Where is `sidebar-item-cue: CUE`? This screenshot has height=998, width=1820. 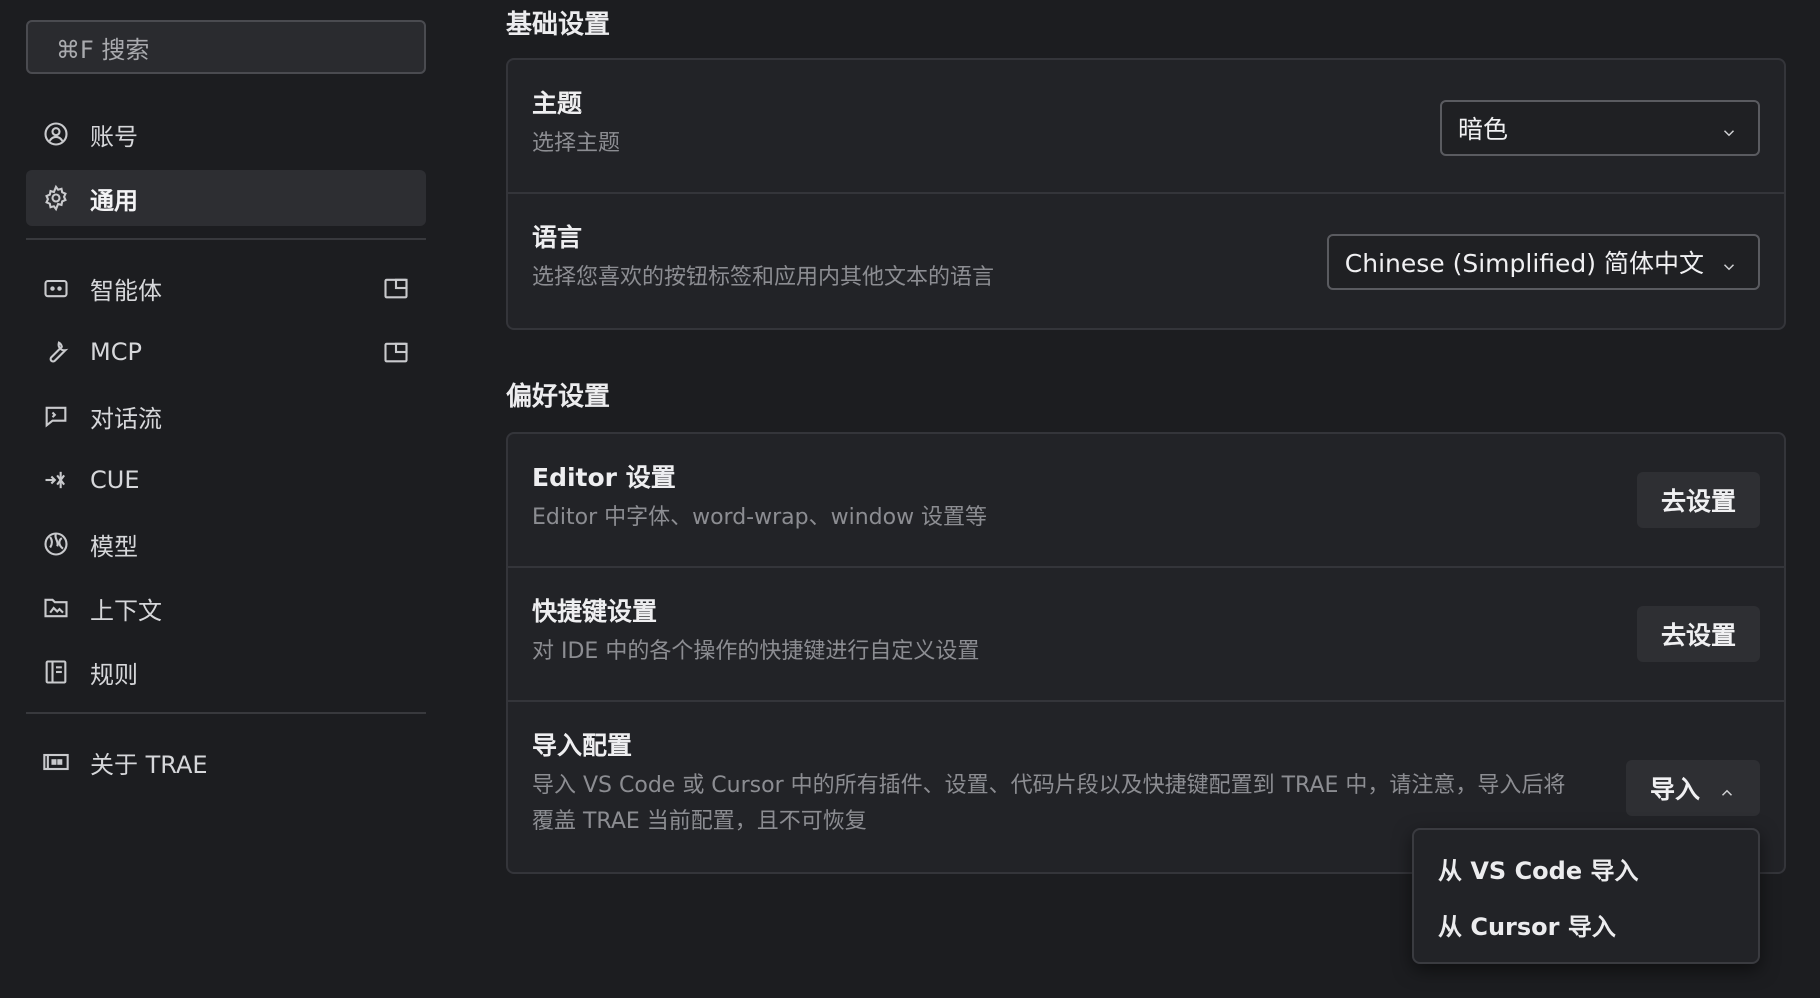
sidebar-item-cue: CUE is located at coordinates (226, 480).